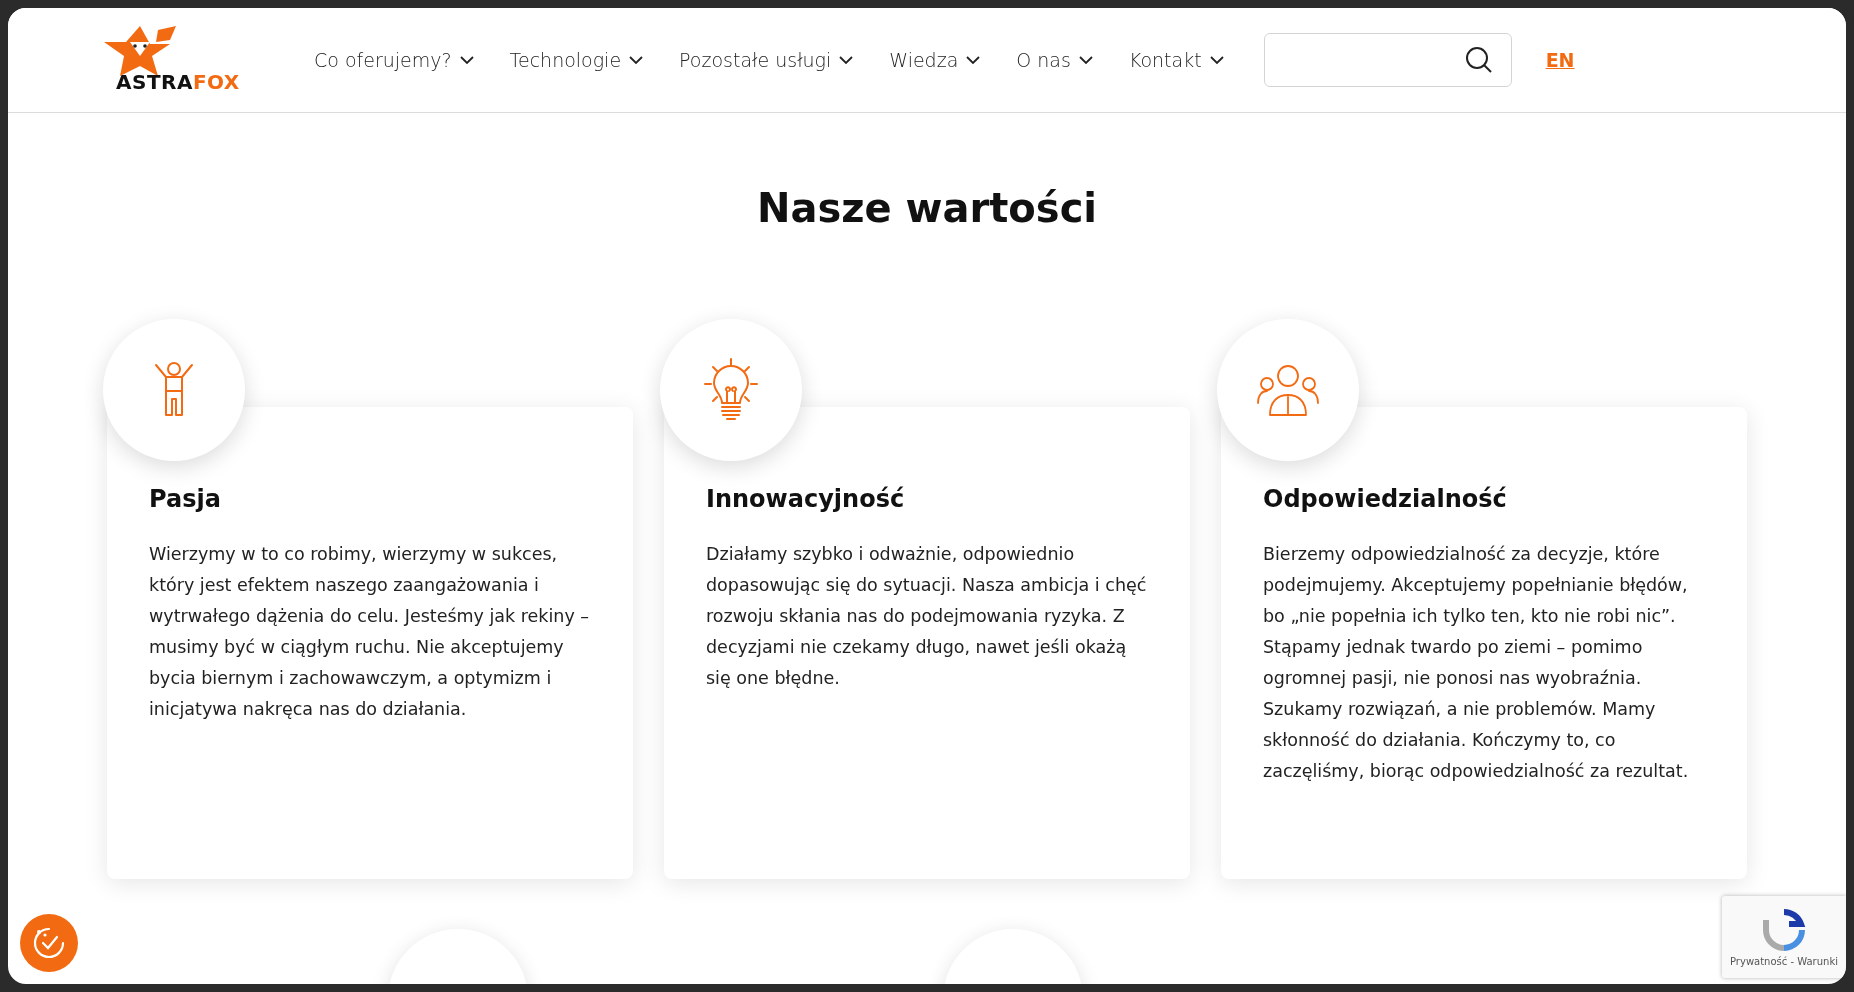 Image resolution: width=1854 pixels, height=992 pixels. Describe the element at coordinates (576, 60) in the screenshot. I see `nav-menu-item: Technologie` at that location.